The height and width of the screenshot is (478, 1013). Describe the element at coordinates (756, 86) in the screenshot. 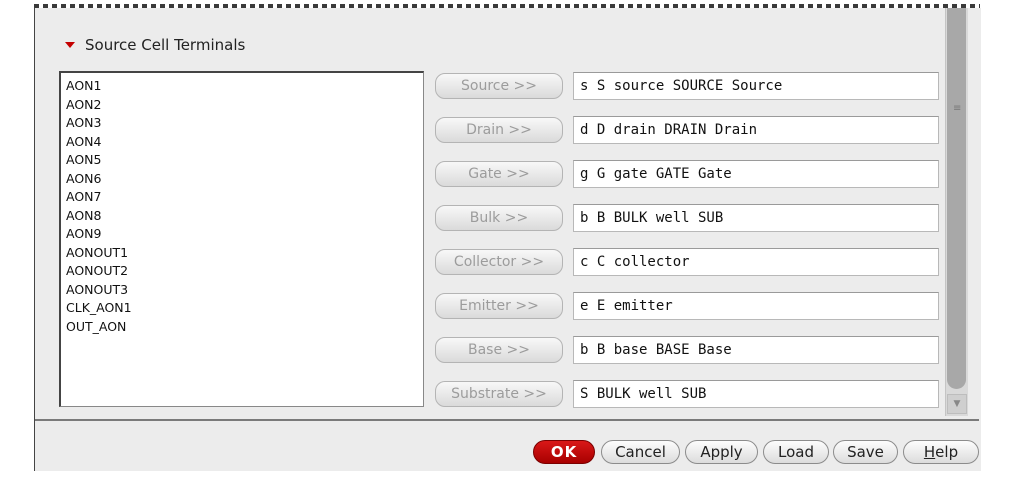

I see `source-field: s S source SOURCE Source` at that location.